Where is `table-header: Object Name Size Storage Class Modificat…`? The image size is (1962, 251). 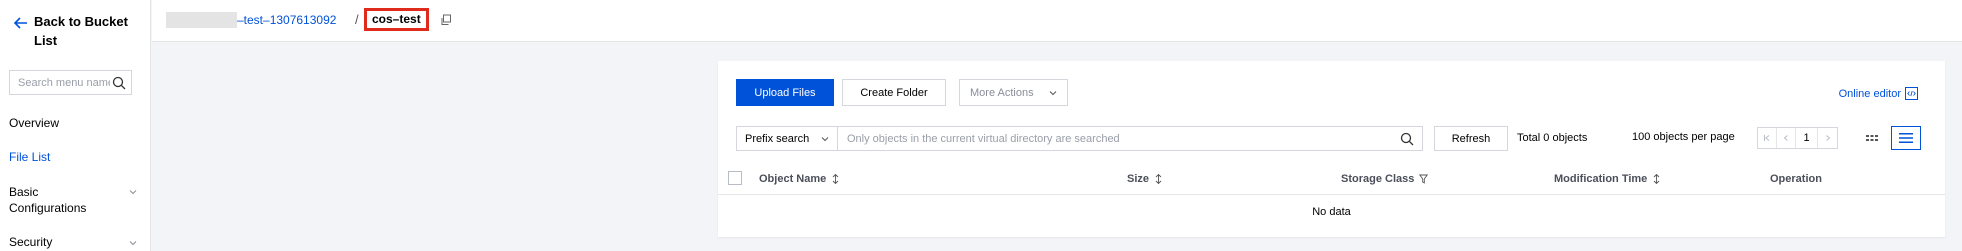
table-header: Object Name Size Storage Class Modificat… is located at coordinates (1331, 179).